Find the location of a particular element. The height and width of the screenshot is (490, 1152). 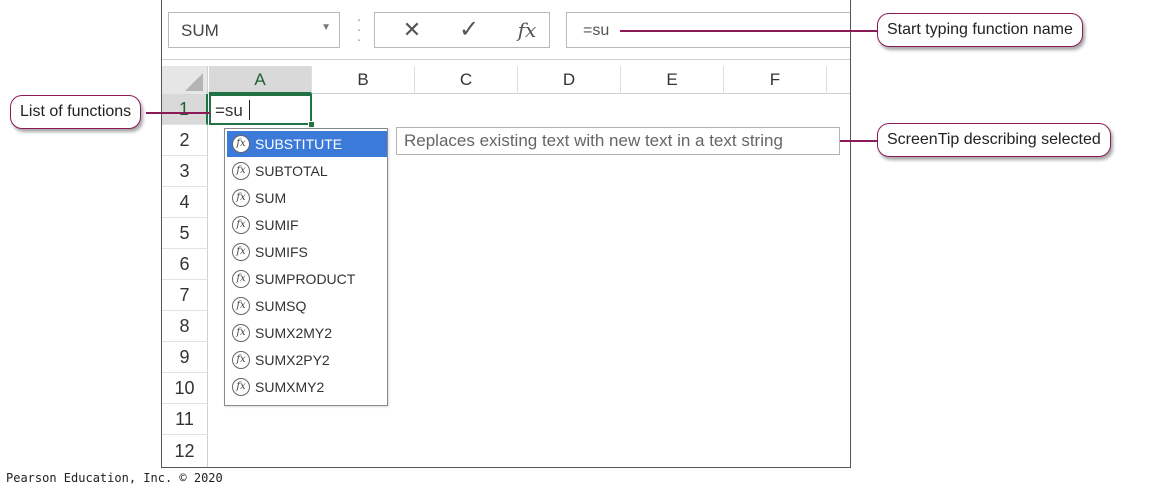

callout-start-typing: Start typing function name is located at coordinates (980, 30).